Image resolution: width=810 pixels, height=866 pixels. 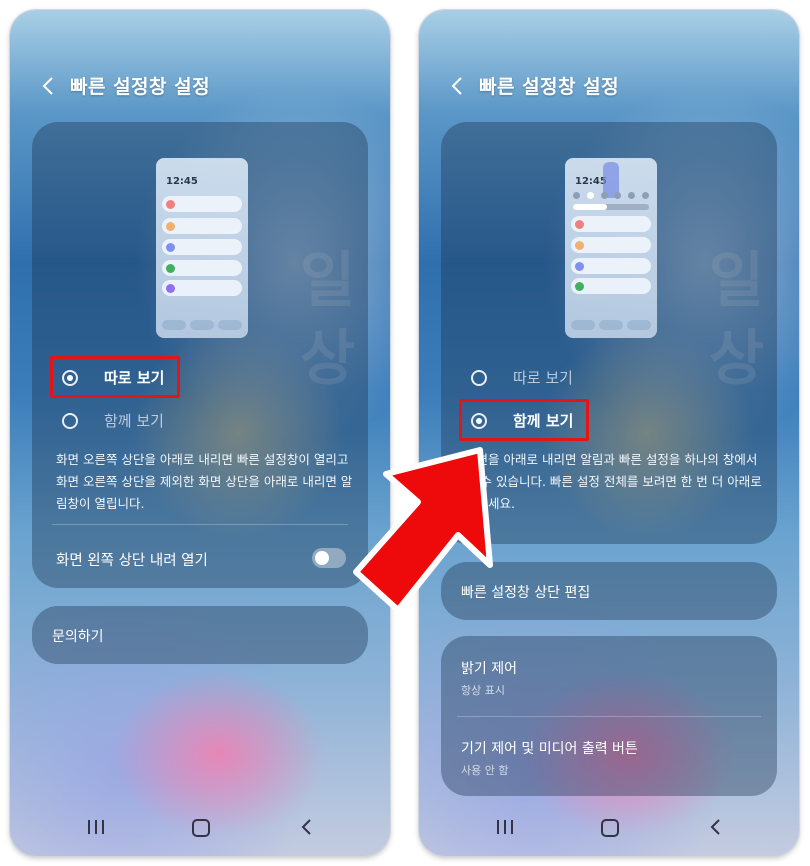 What do you see at coordinates (611, 196) in the screenshot?
I see `preview-toggles` at bounding box center [611, 196].